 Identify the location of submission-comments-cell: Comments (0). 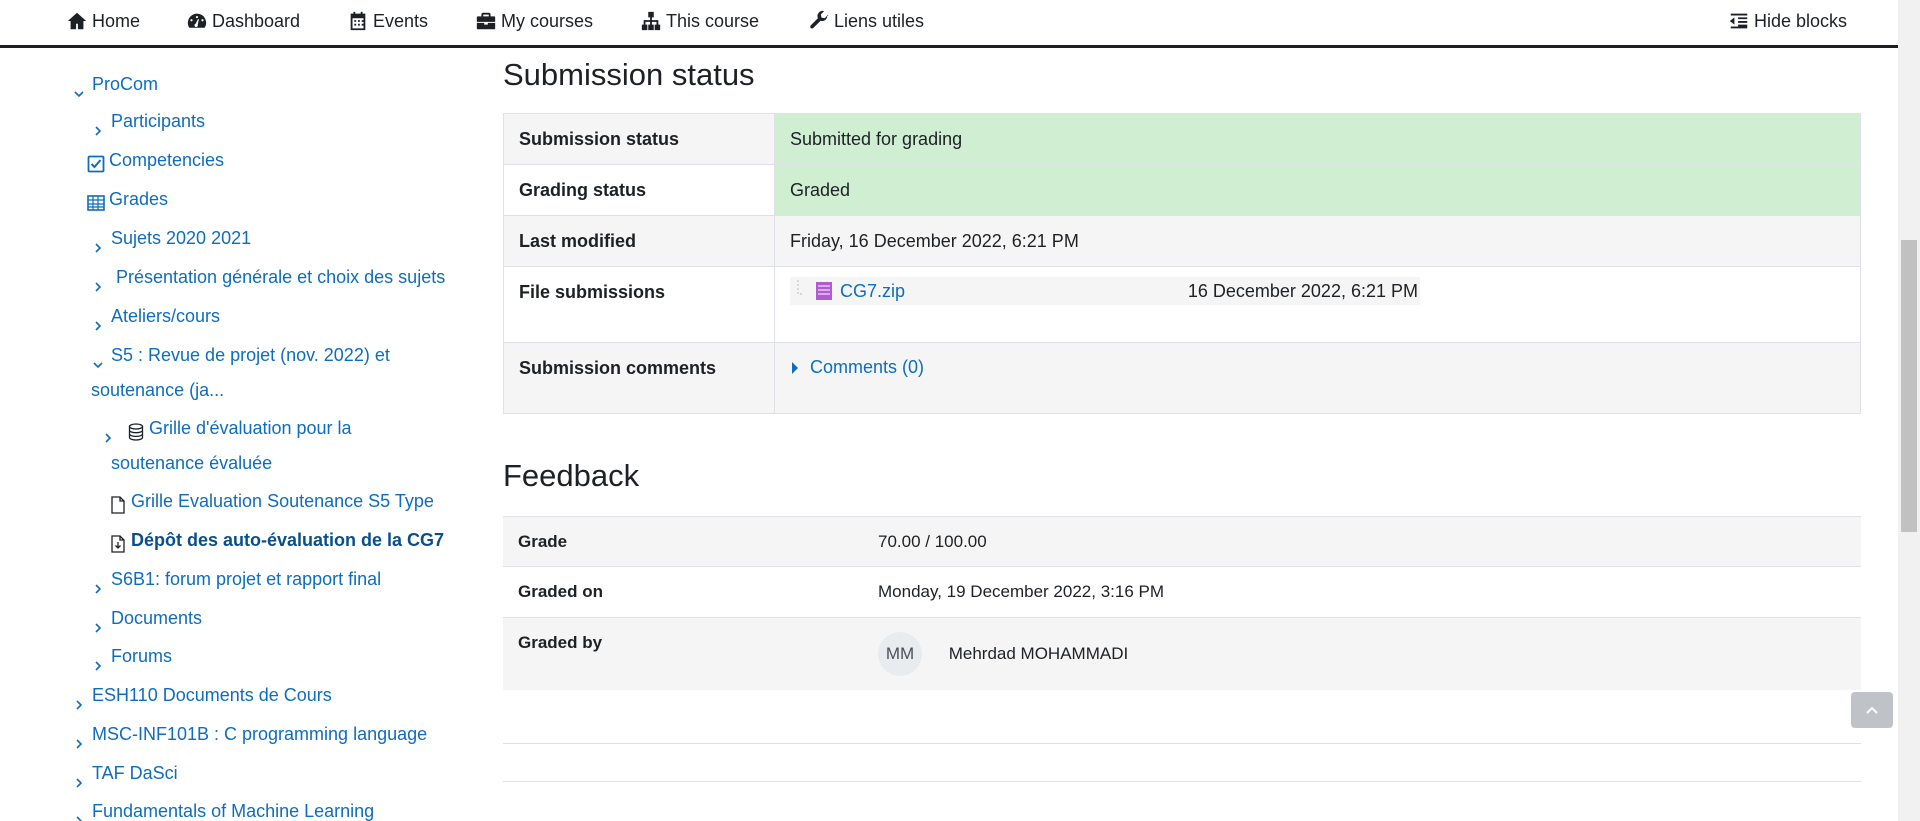
(1317, 378).